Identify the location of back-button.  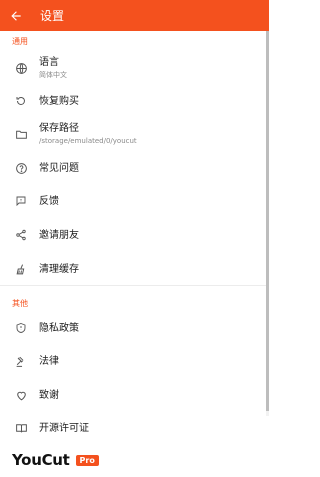
(16, 15).